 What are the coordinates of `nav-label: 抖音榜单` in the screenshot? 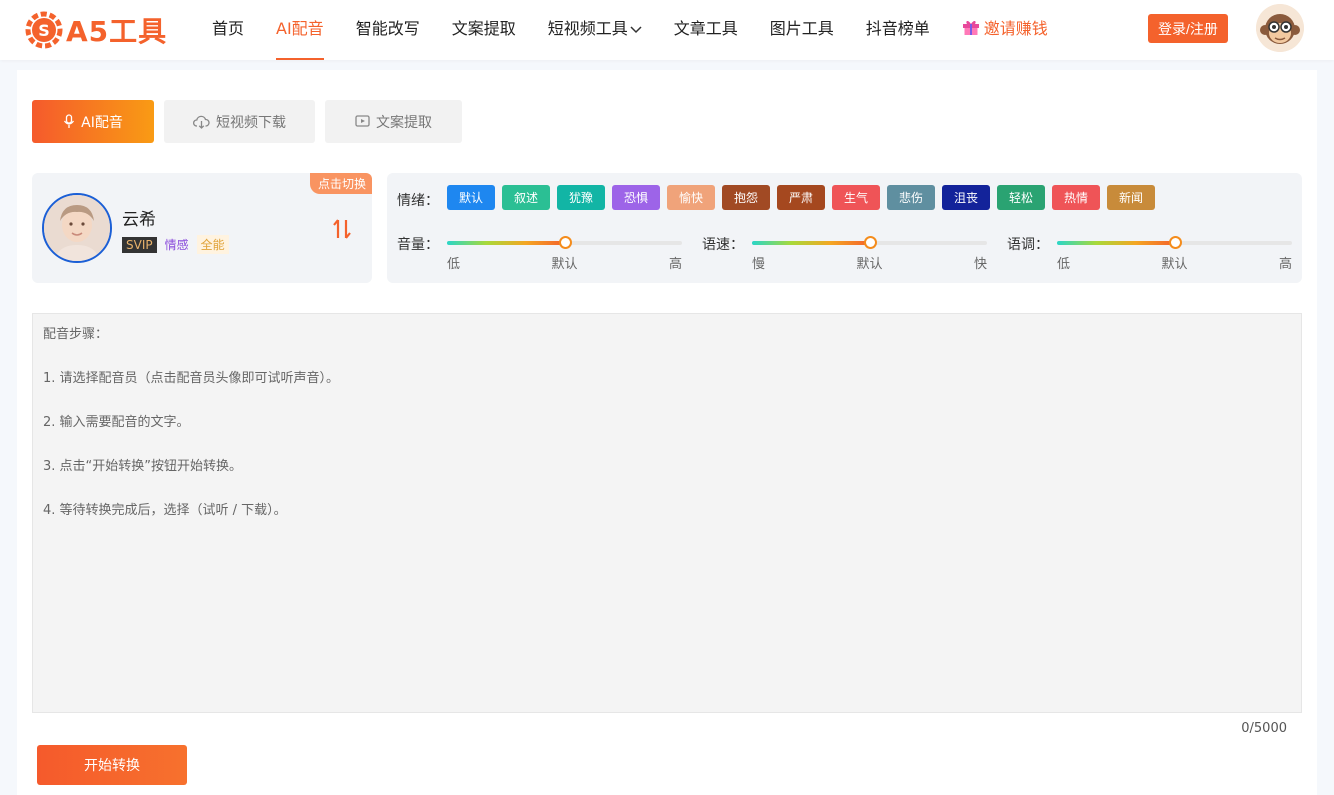 It's located at (897, 28).